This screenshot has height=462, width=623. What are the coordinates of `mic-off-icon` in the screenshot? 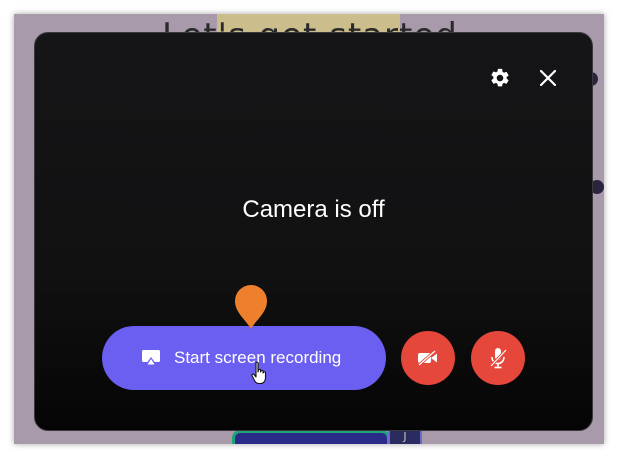 It's located at (498, 358).